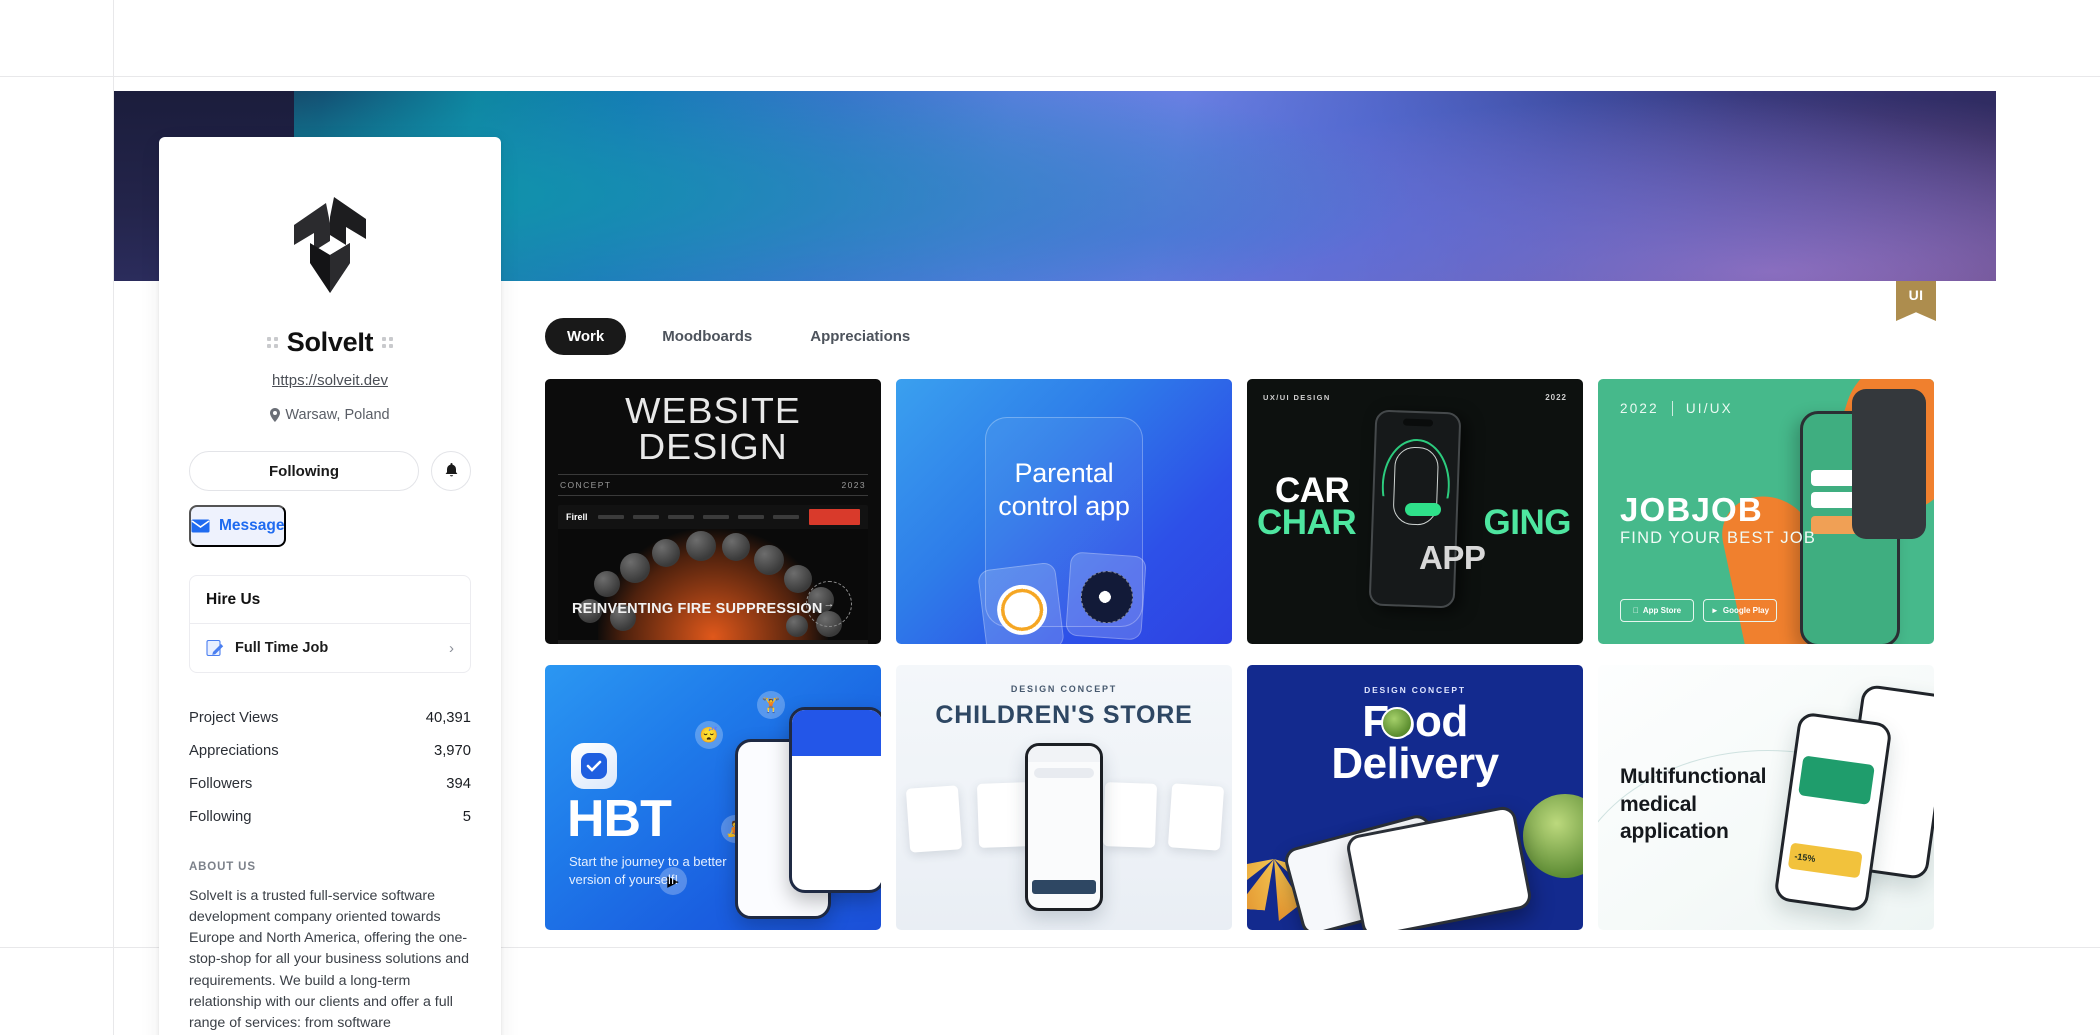 The image size is (2100, 1035). I want to click on map-pin-icon, so click(275, 415).